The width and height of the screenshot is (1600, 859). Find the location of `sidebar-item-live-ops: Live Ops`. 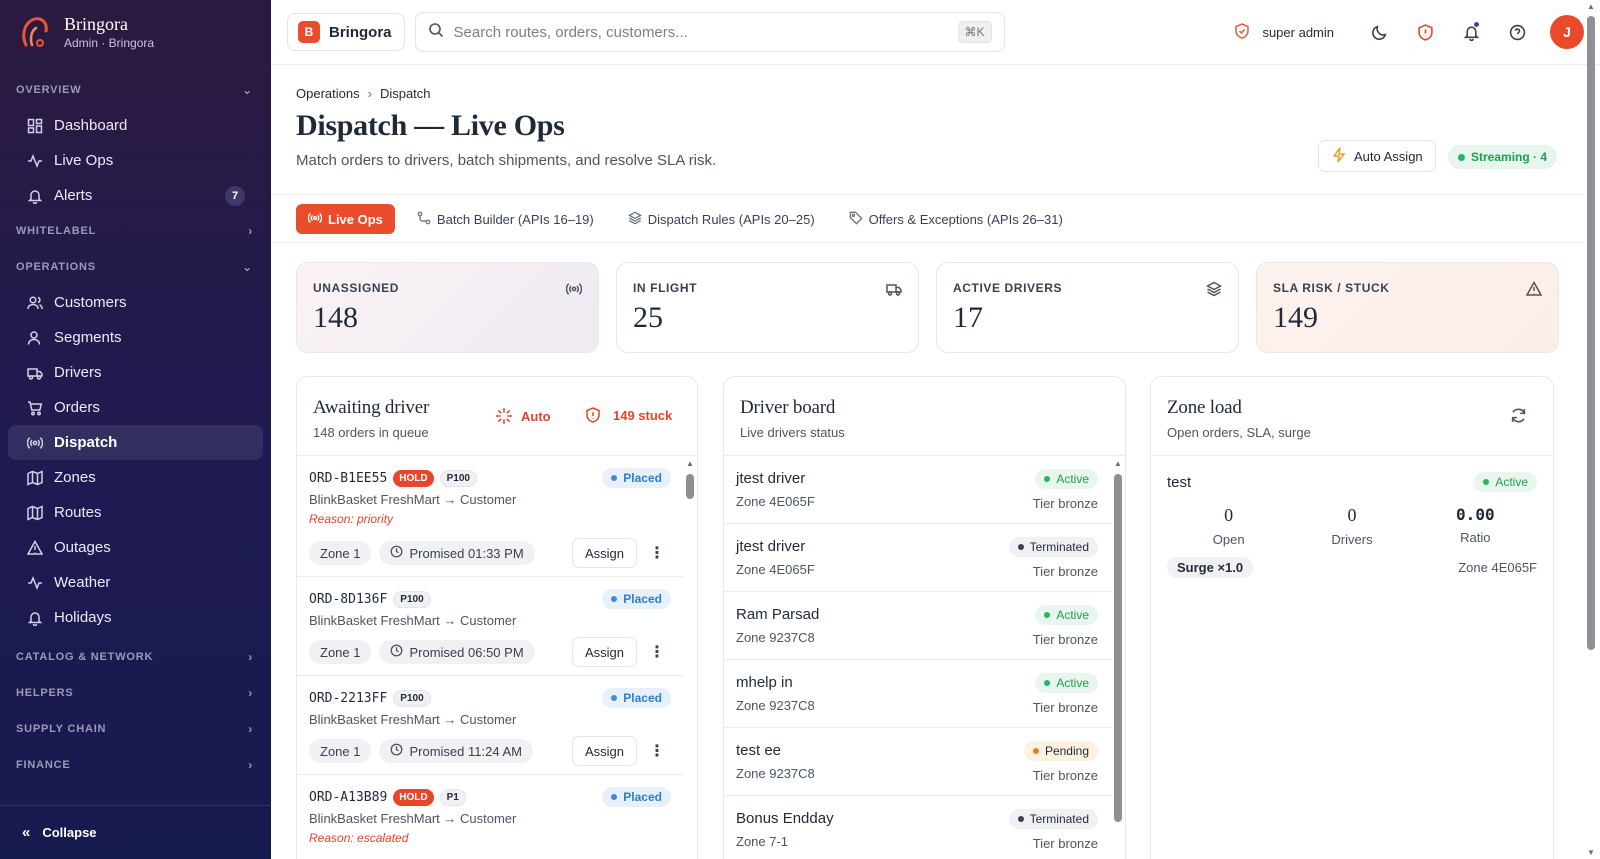

sidebar-item-live-ops: Live Ops is located at coordinates (135, 160).